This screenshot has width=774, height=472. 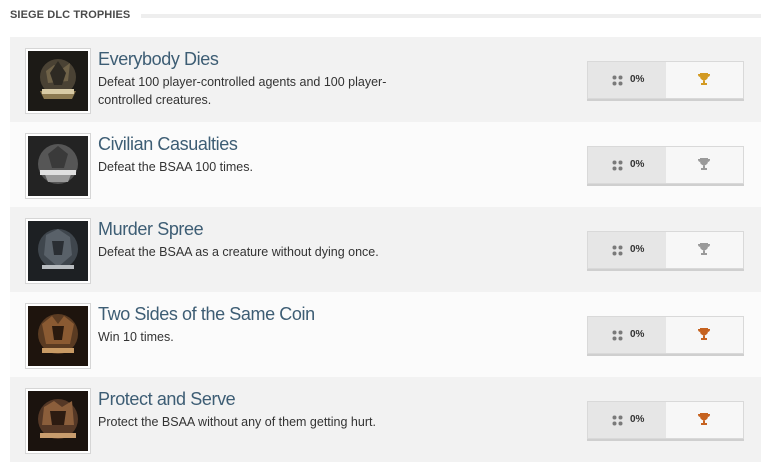 I want to click on trophy-title: Protect and Serve, so click(x=167, y=399).